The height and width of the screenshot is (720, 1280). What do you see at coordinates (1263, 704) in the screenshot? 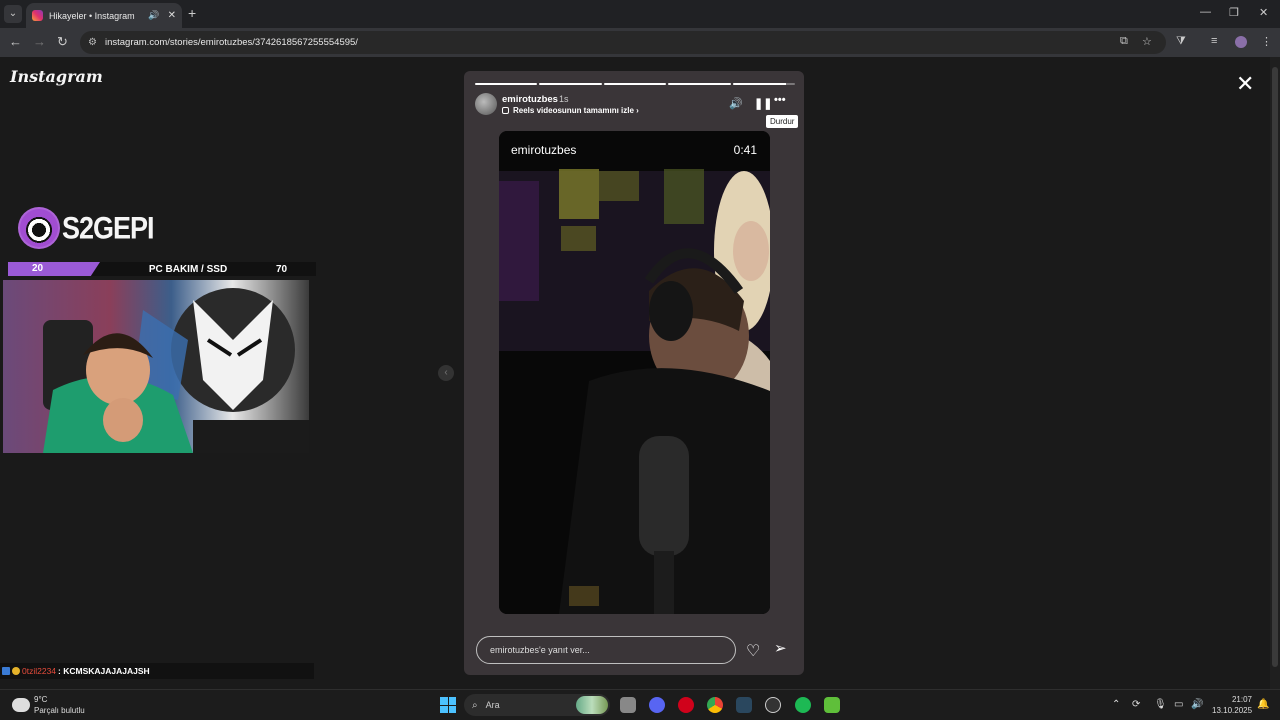
I see `notifications-icon: 🔔` at bounding box center [1263, 704].